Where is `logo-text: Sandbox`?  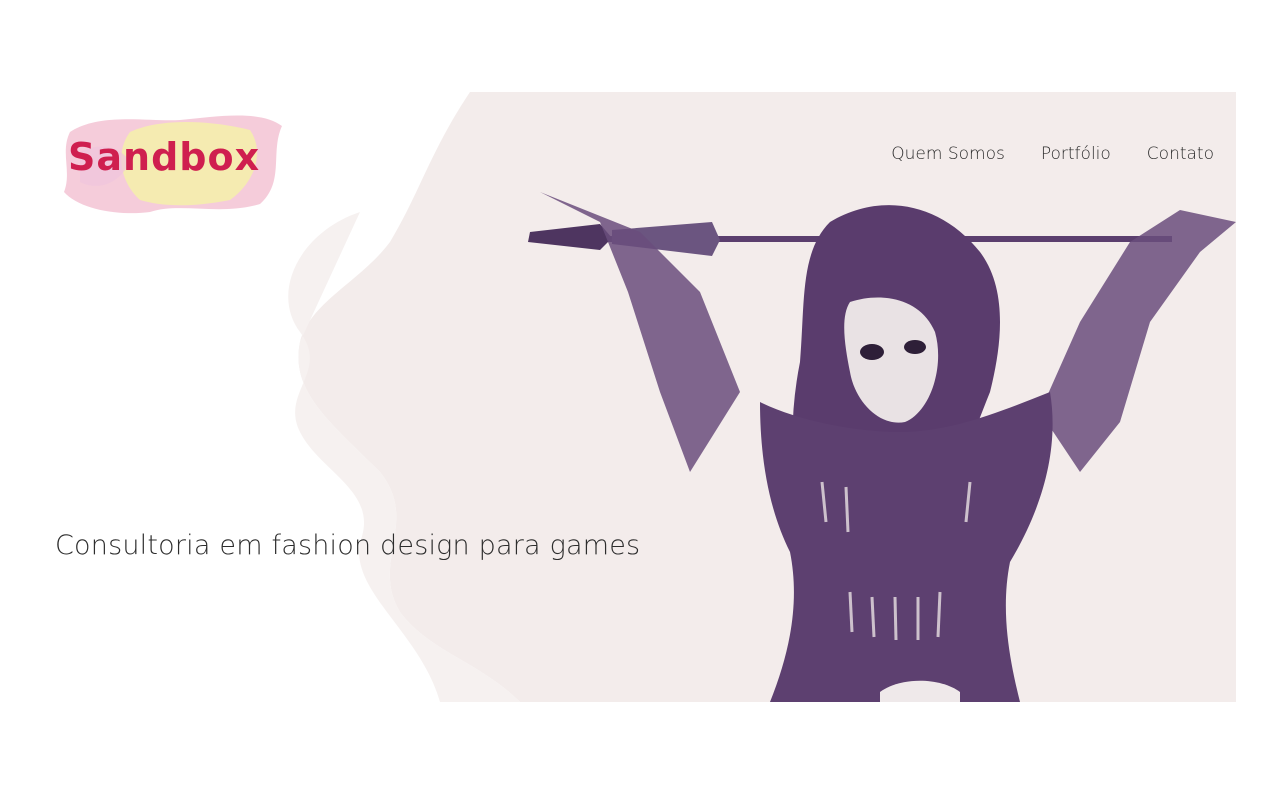
logo-text: Sandbox is located at coordinates (164, 157).